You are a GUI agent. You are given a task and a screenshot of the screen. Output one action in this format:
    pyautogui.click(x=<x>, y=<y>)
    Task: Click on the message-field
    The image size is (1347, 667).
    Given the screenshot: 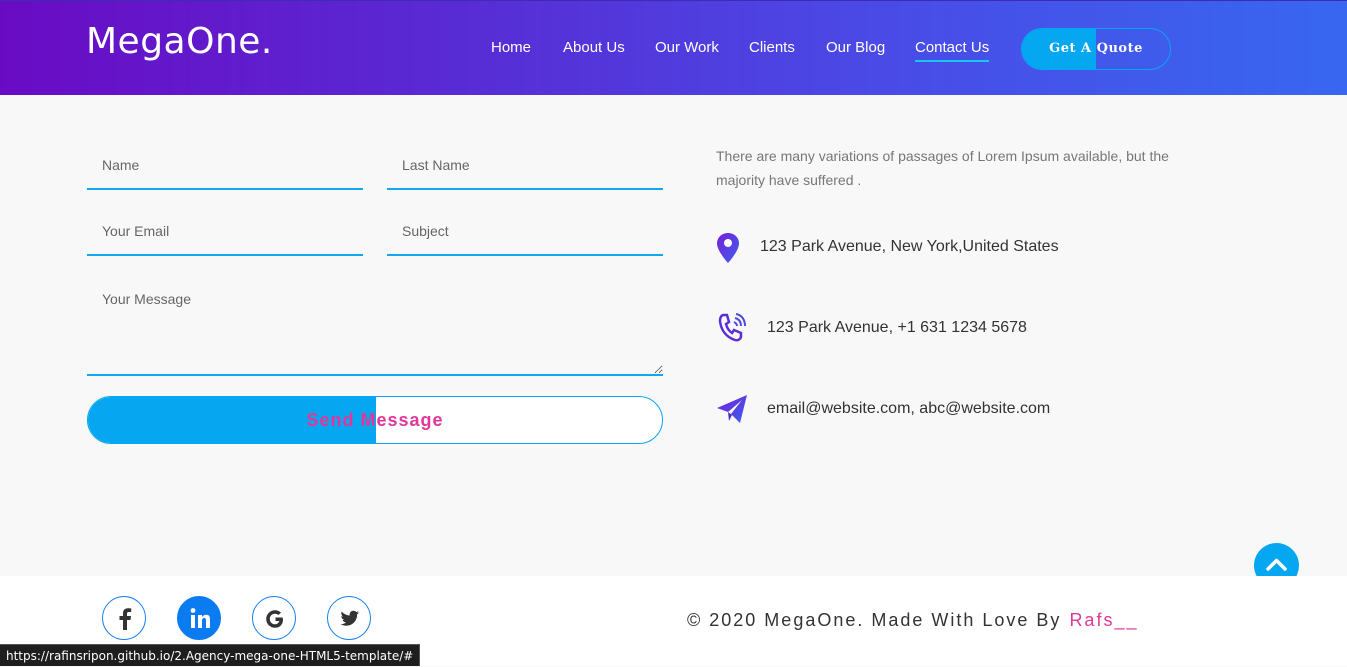 What is the action you would take?
    pyautogui.click(x=375, y=326)
    